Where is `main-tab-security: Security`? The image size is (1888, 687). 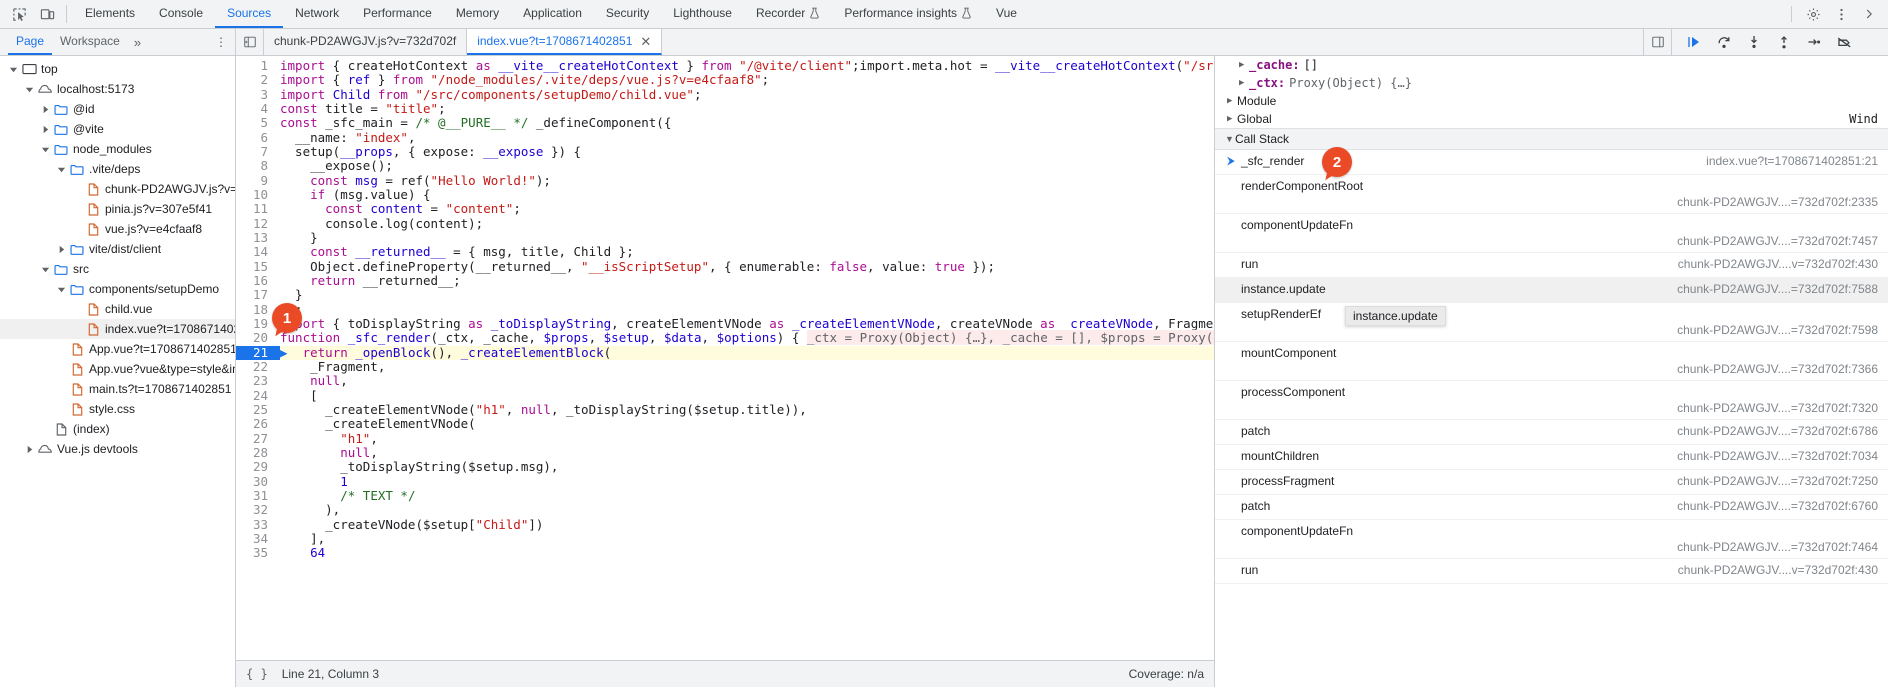 main-tab-security: Security is located at coordinates (627, 14).